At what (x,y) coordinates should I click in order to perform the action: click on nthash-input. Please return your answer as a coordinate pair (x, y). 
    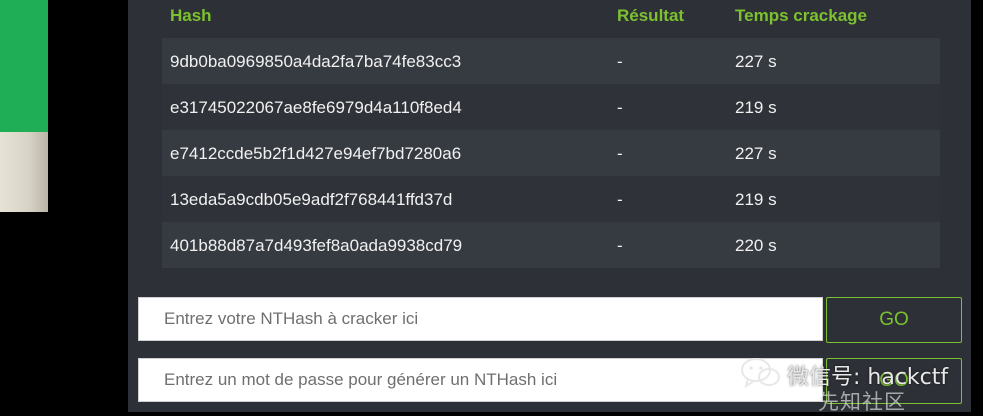
    Looking at the image, I should click on (480, 319).